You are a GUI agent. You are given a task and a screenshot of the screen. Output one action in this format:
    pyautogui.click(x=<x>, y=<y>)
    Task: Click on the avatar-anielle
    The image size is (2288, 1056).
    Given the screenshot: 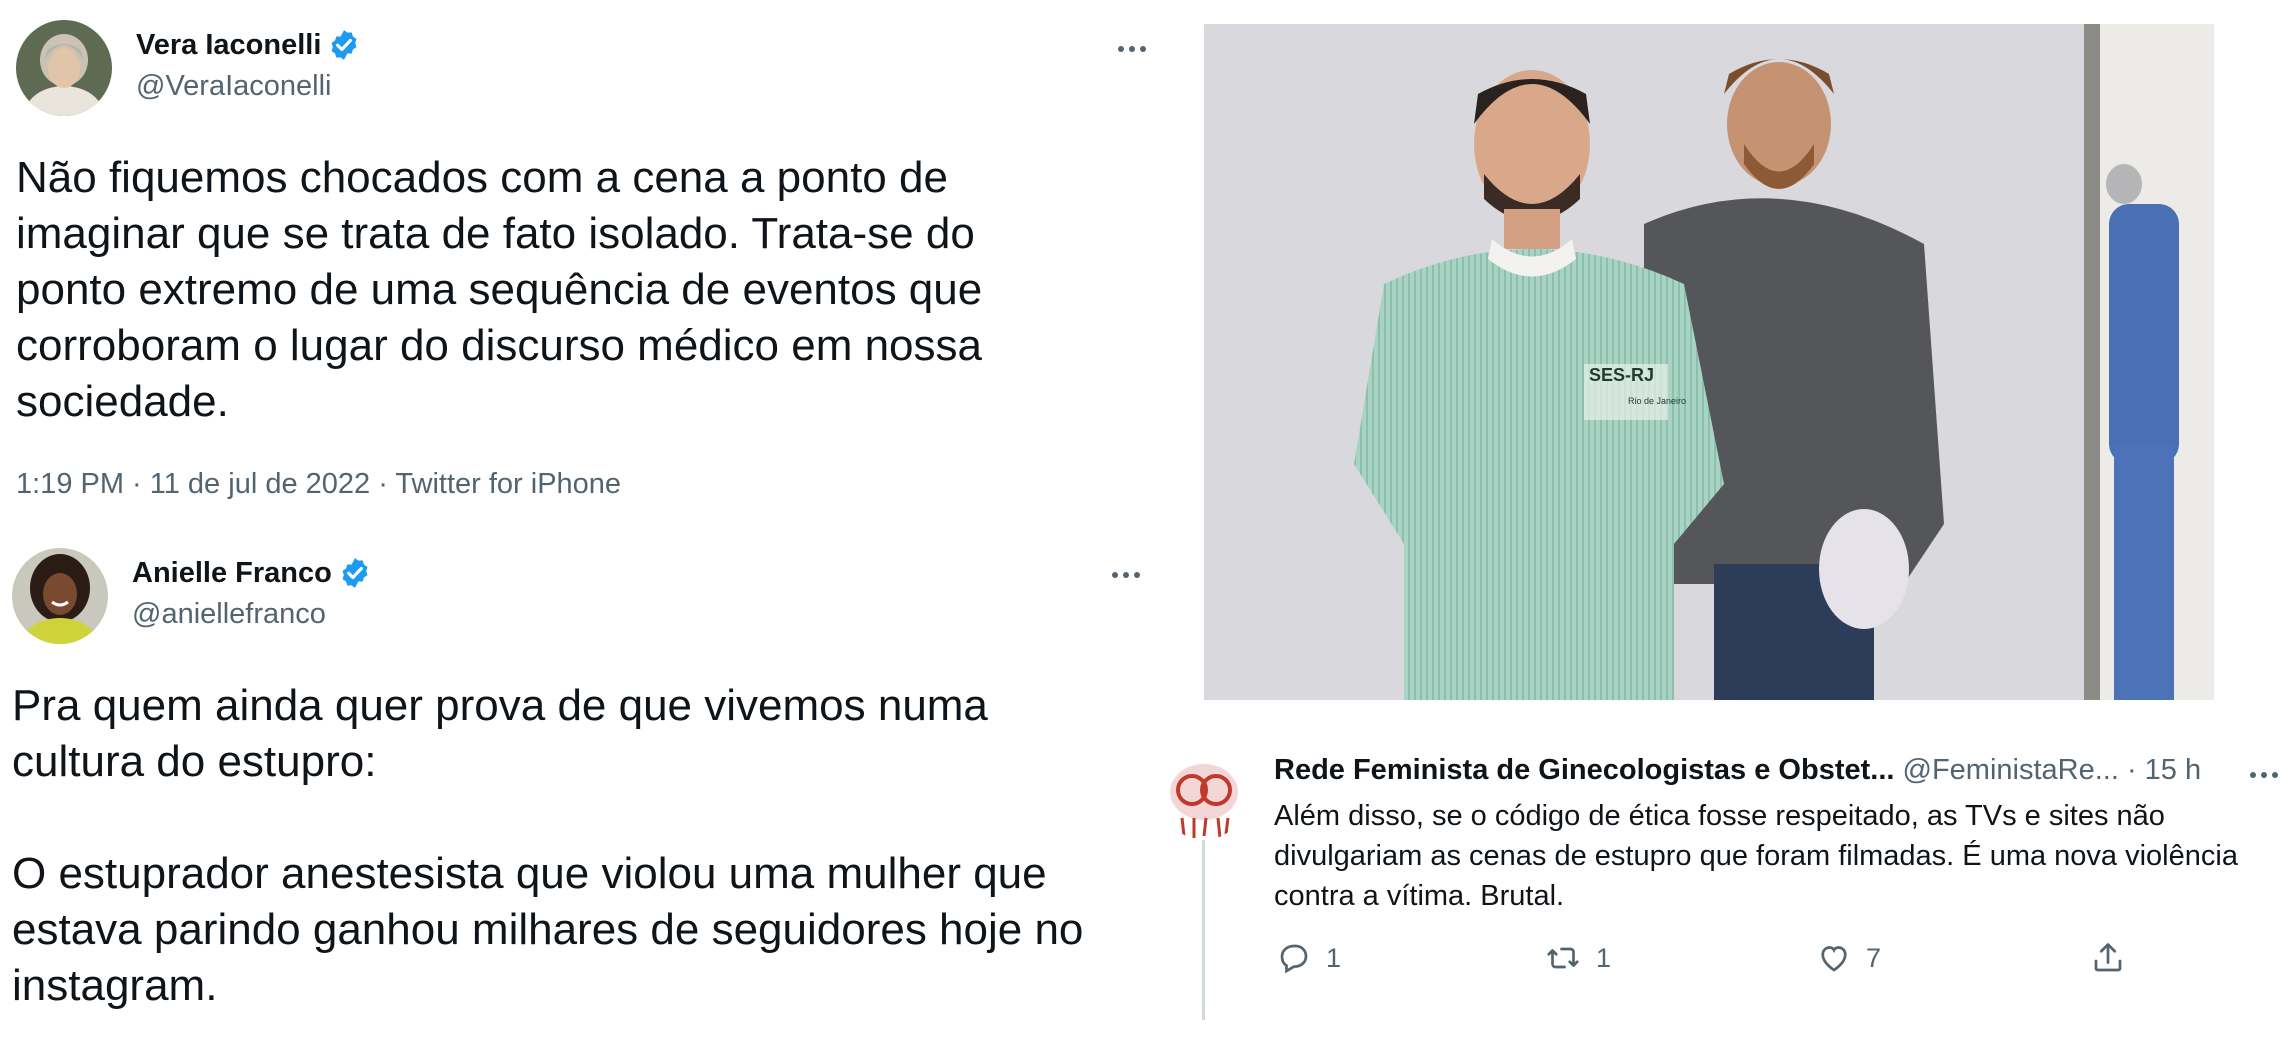 What is the action you would take?
    pyautogui.click(x=60, y=596)
    